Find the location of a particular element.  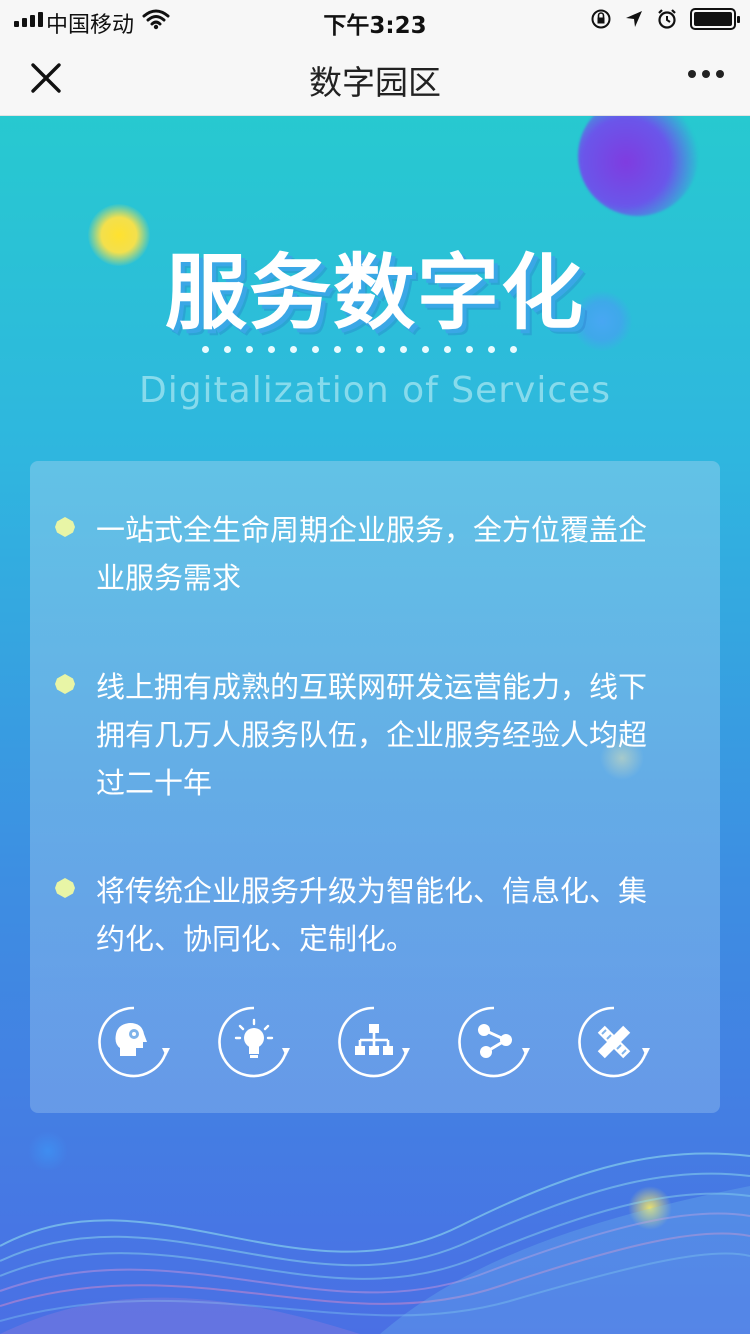

more-options-icon is located at coordinates (706, 74).